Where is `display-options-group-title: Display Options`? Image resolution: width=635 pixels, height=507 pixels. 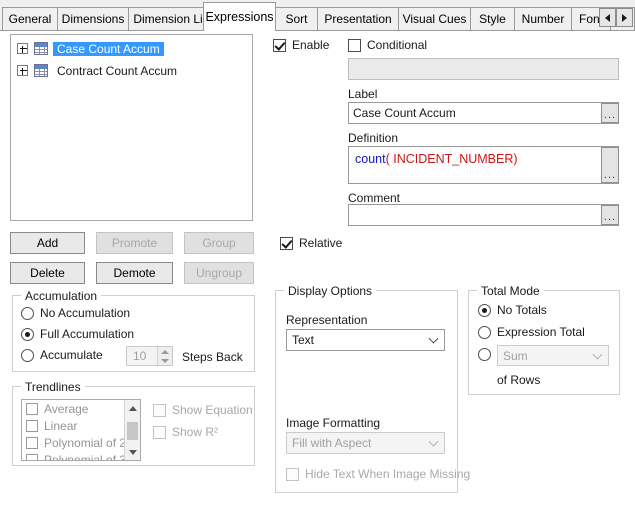
display-options-group-title: Display Options is located at coordinates (330, 291).